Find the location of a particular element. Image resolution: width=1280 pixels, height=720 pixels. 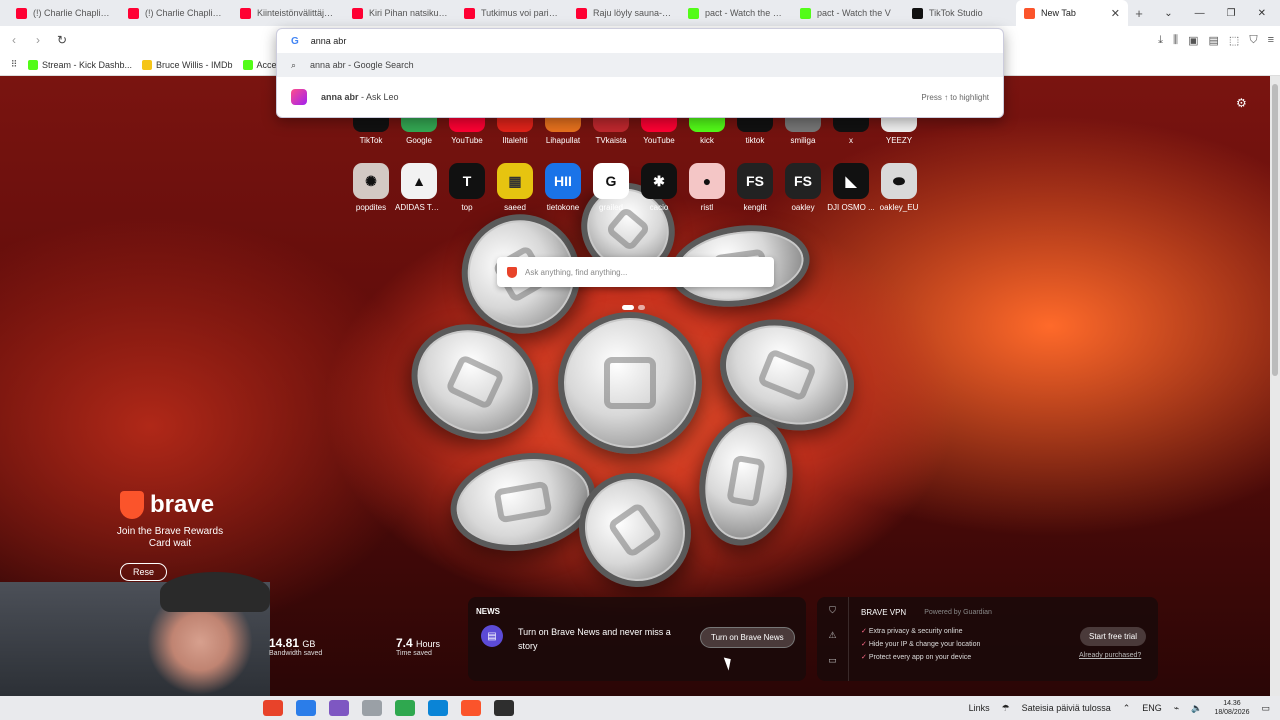

browser-tab: (!) Charlie Chaplin M is located at coordinates (176, 13).